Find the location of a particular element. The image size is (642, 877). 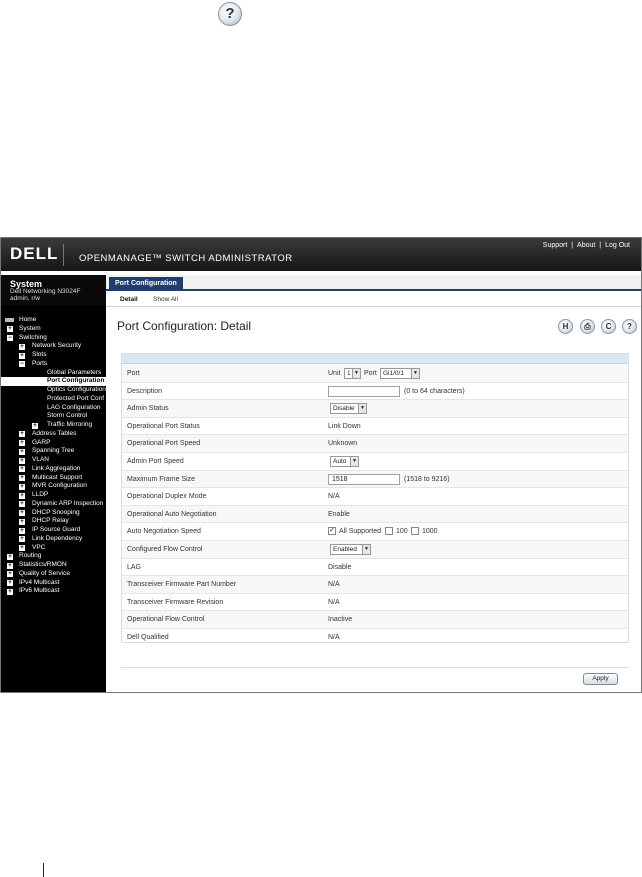

nav-item-label: Statistics/RMON is located at coordinates (43, 564).